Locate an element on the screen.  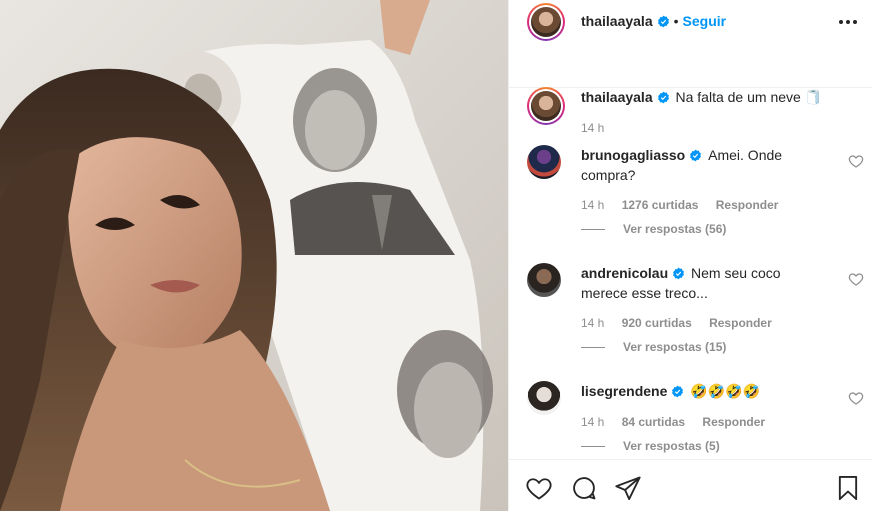
comment-username: brunogagliasso is located at coordinates (633, 155).